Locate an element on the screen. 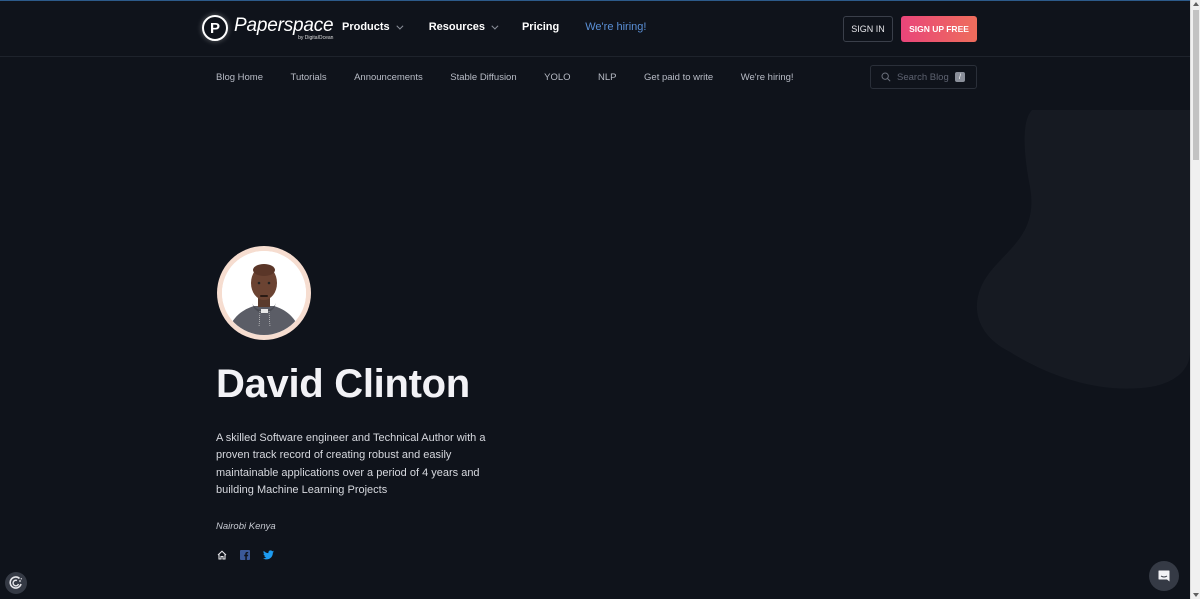 The height and width of the screenshot is (599, 1200). subnav-tutorials: Tutorials is located at coordinates (309, 77).